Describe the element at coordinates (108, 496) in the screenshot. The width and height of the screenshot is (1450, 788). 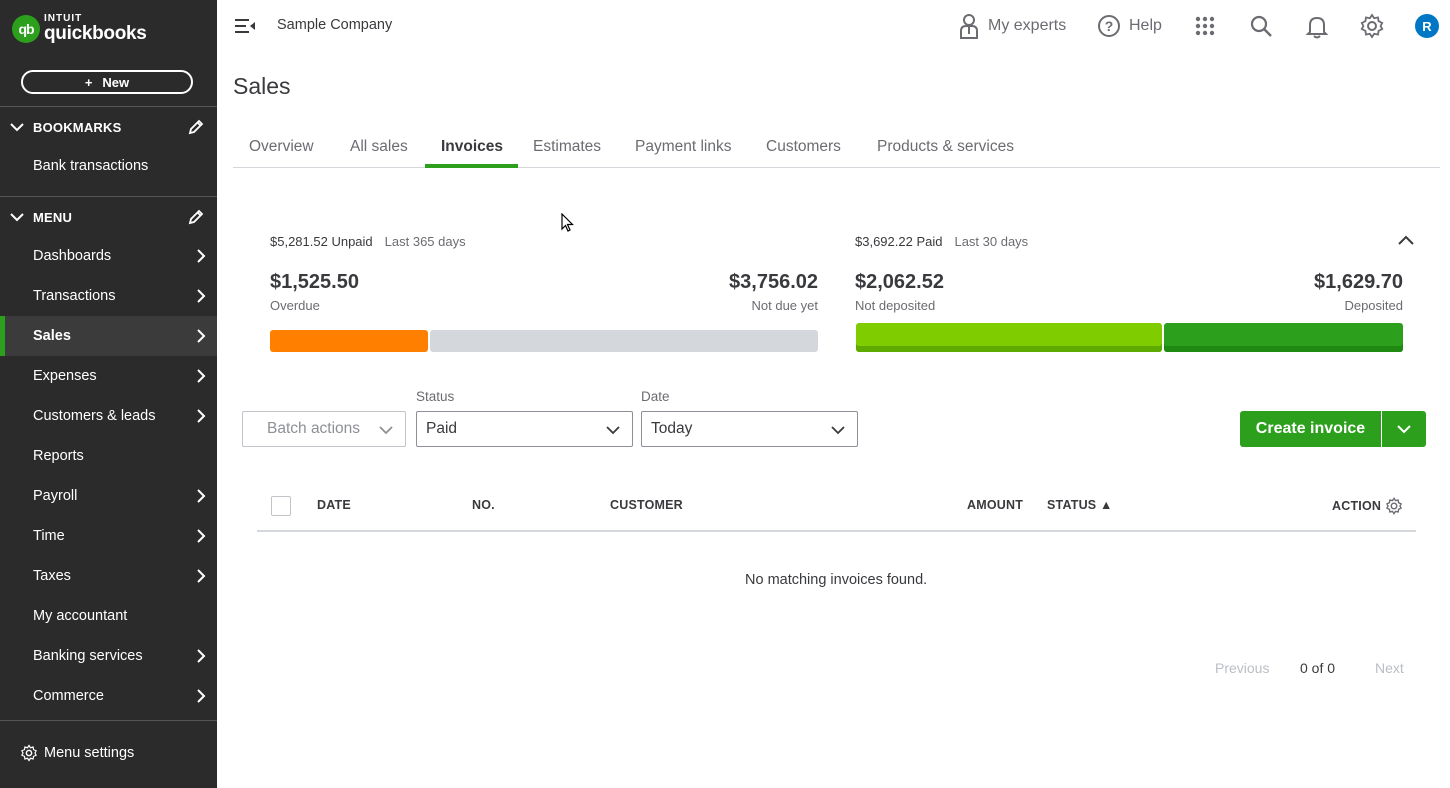
I see `sidebar-item-payroll: Payroll` at that location.